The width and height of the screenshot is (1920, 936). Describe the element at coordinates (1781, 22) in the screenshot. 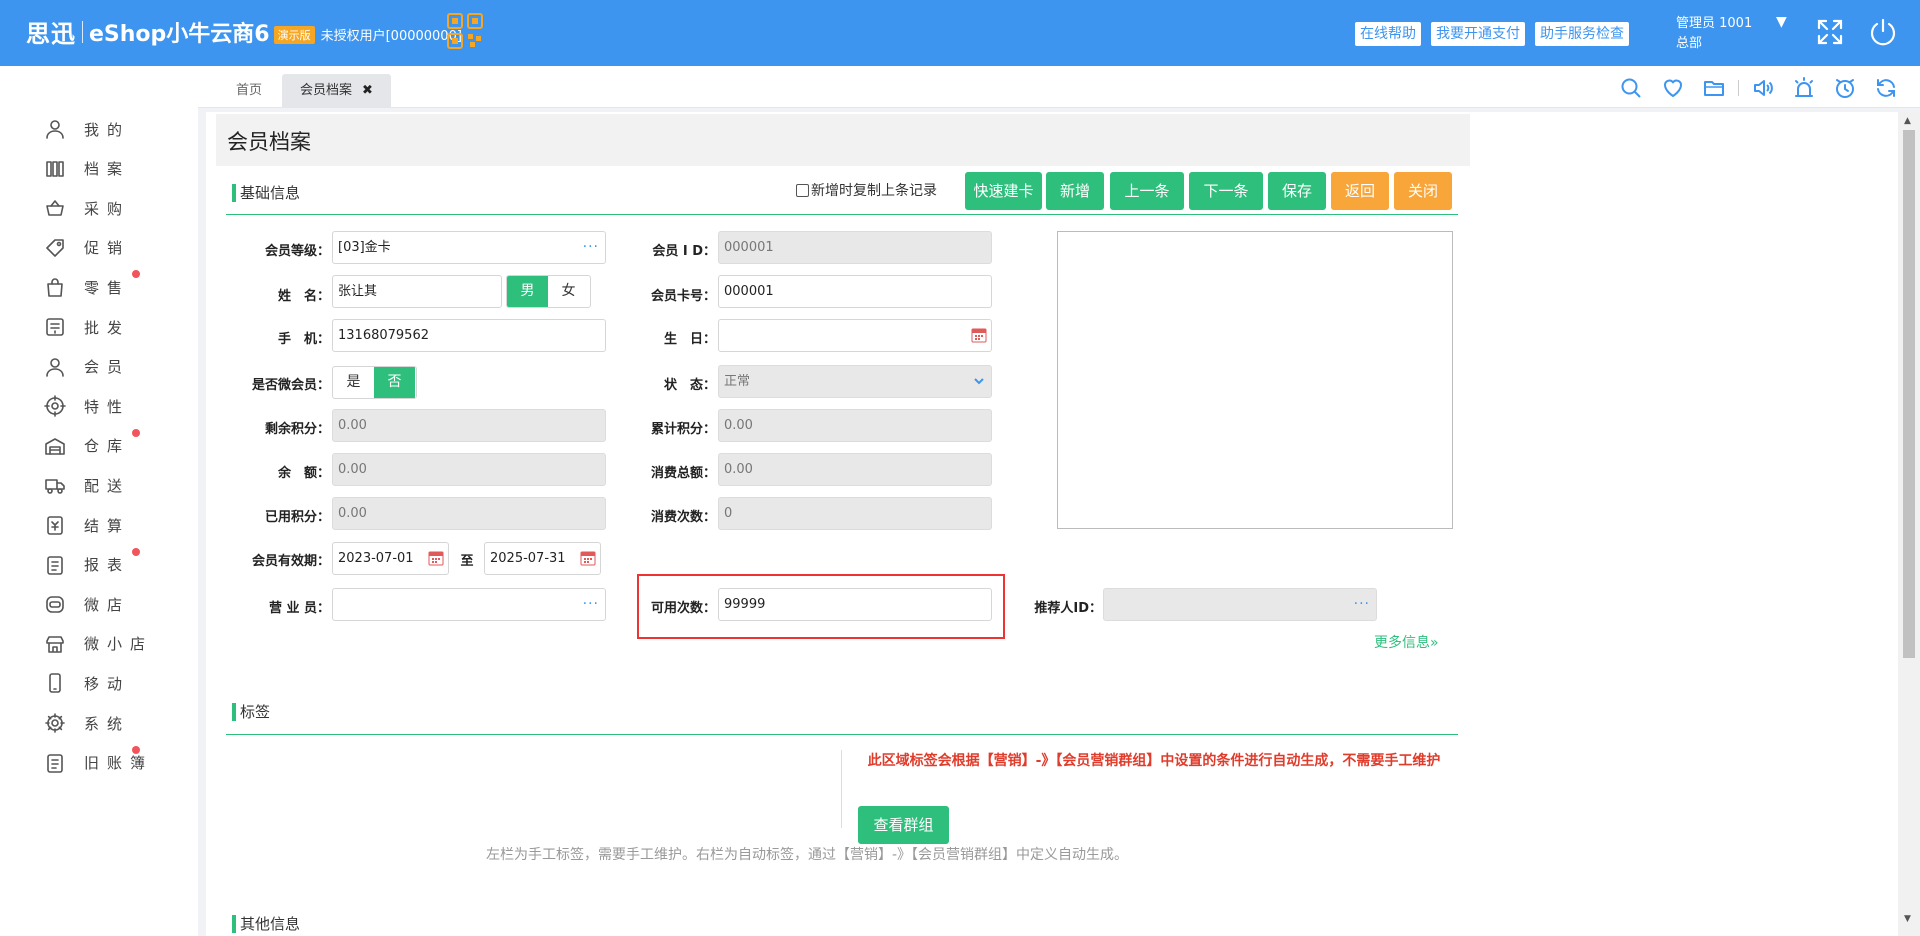

I see `chevron-down-icon: ▼` at that location.